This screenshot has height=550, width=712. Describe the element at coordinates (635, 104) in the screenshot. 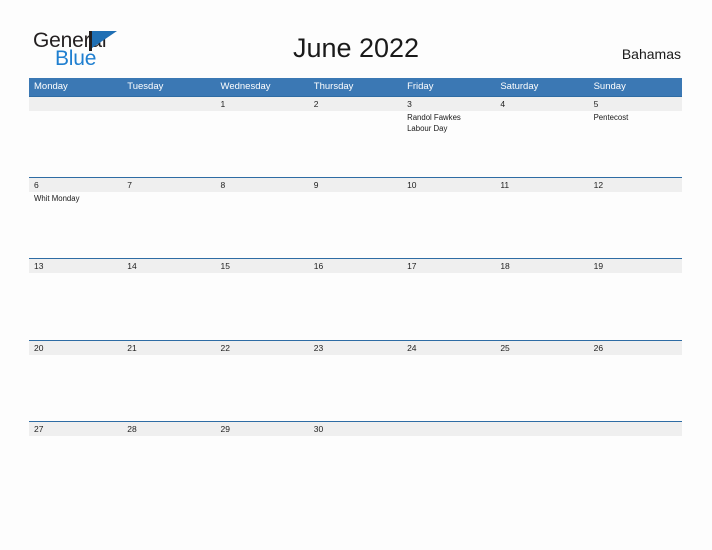

I see `day-number: 5` at that location.